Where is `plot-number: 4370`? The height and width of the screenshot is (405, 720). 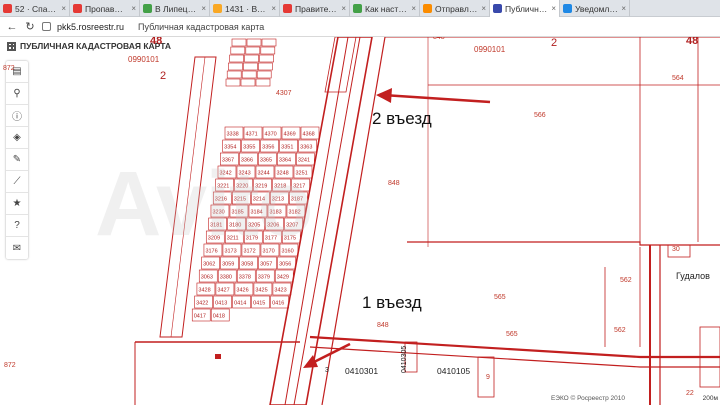
plot-number: 4370 is located at coordinates (271, 135).